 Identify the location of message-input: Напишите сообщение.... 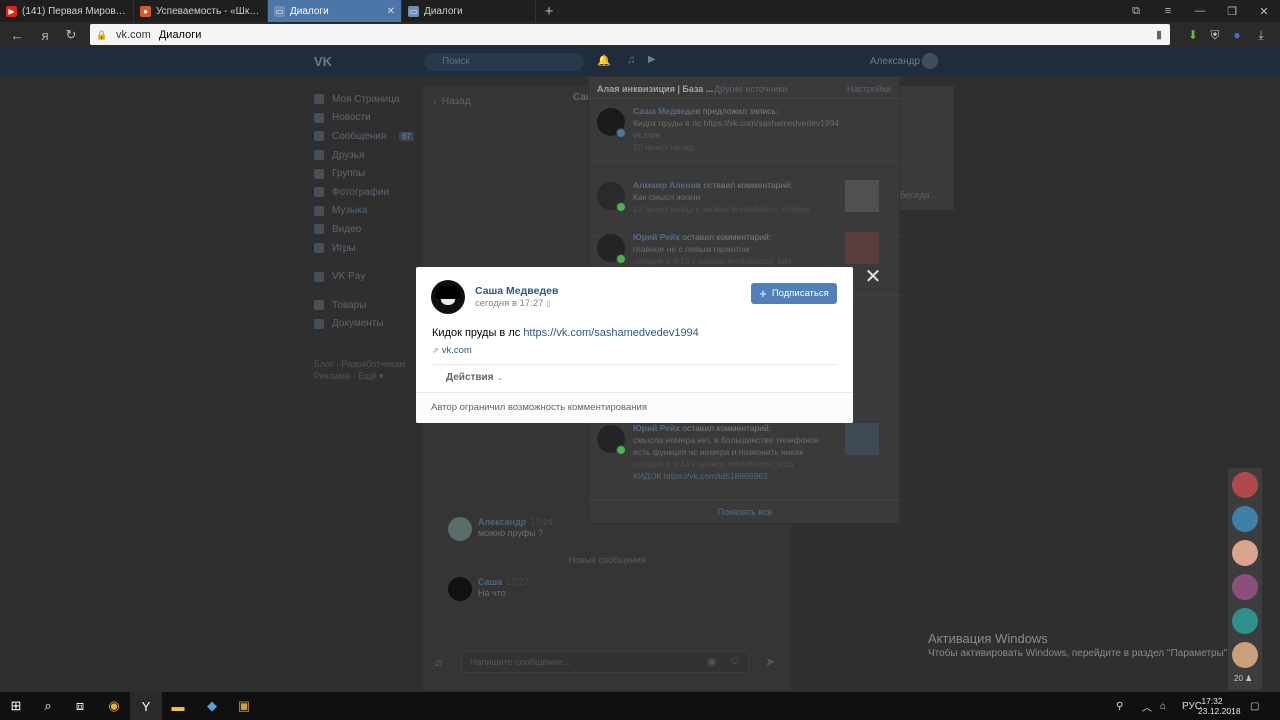
(605, 662).